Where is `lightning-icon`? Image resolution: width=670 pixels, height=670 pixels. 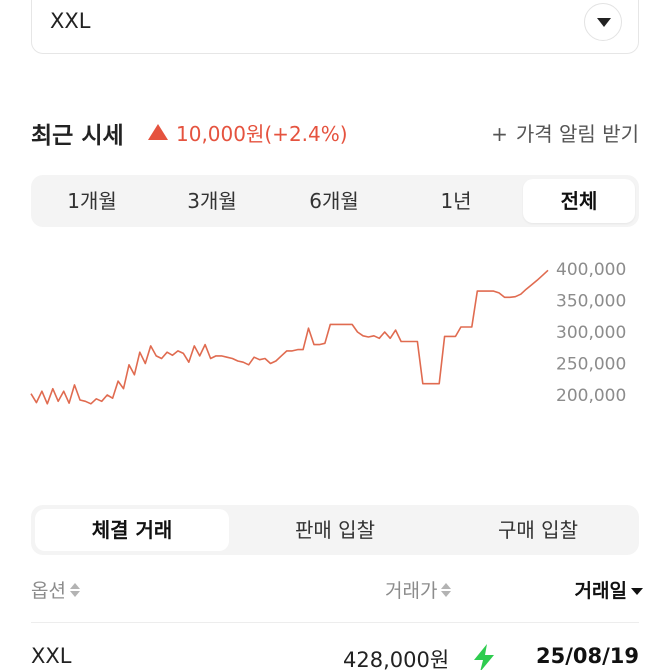
lightning-icon is located at coordinates (484, 657).